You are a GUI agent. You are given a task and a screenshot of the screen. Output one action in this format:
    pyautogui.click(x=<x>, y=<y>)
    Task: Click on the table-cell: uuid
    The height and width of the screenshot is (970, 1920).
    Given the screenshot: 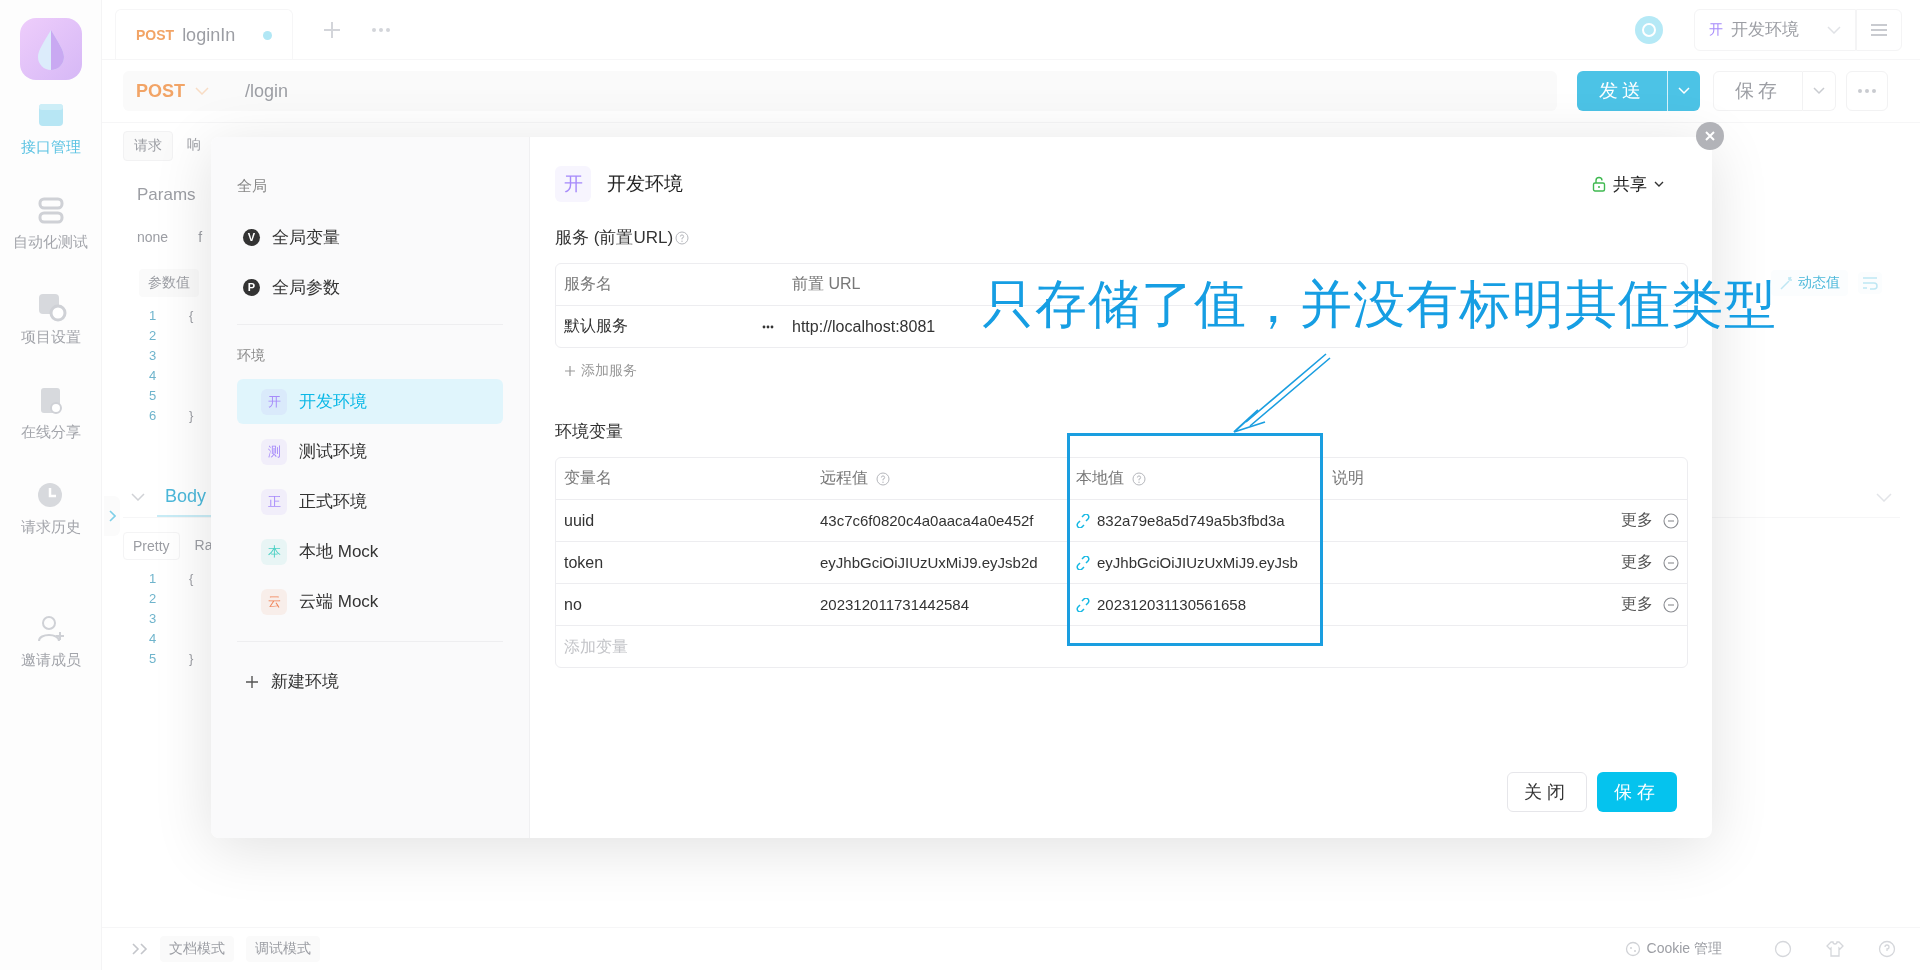 What is the action you would take?
    pyautogui.click(x=579, y=520)
    